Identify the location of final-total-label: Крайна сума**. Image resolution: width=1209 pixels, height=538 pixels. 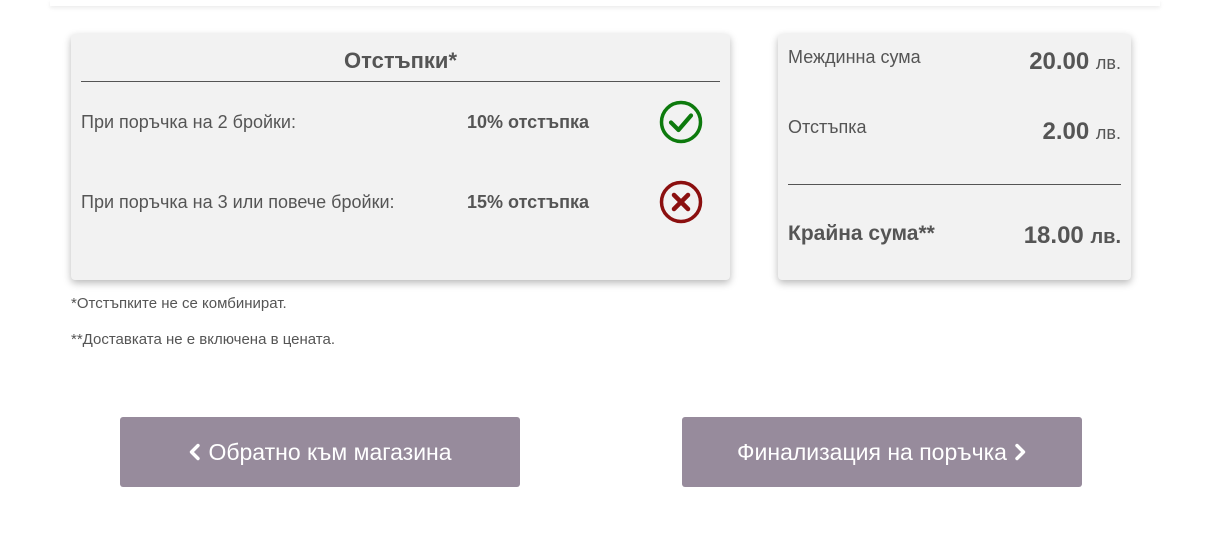
(861, 233).